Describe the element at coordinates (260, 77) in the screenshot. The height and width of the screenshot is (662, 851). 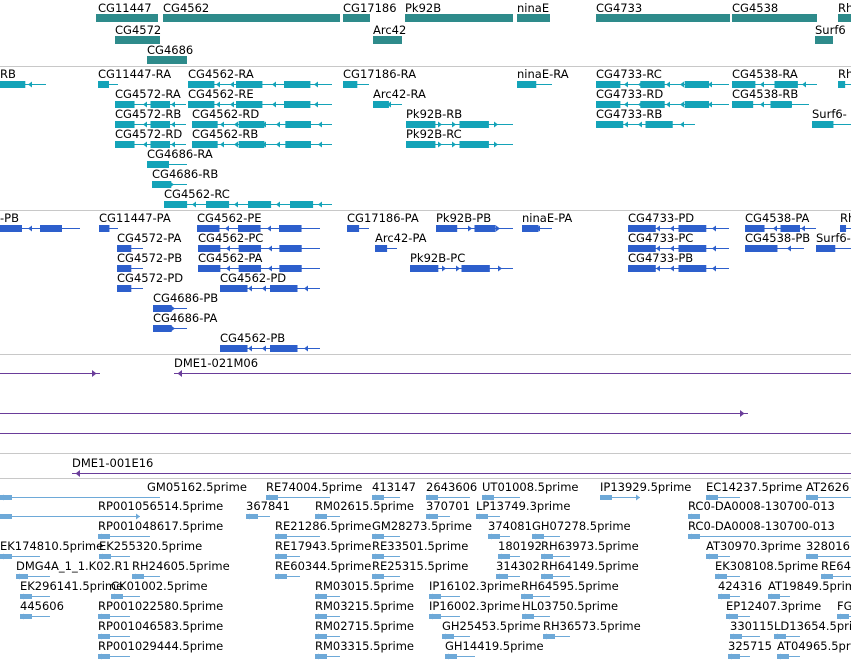
I see `transcripts-feature: CG4562-RA` at that location.